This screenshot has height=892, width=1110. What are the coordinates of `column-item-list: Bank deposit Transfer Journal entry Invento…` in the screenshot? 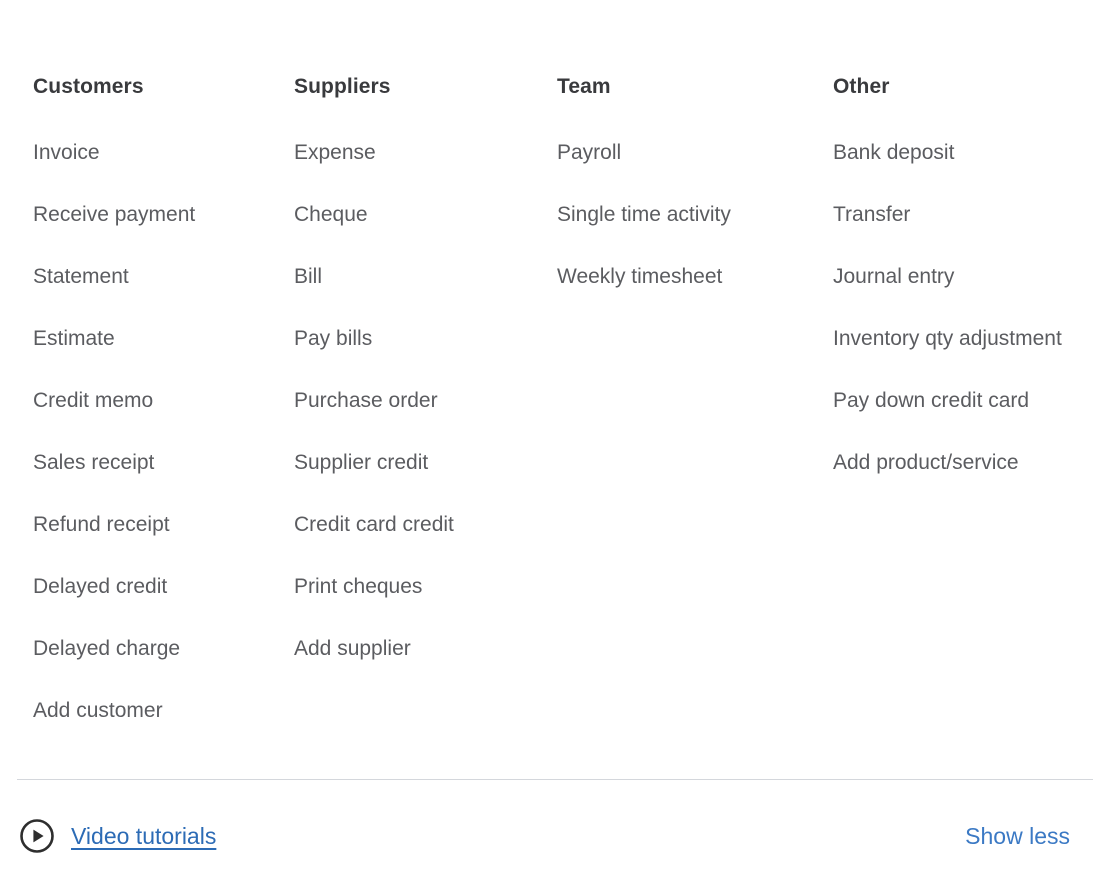 It's located at (971, 308).